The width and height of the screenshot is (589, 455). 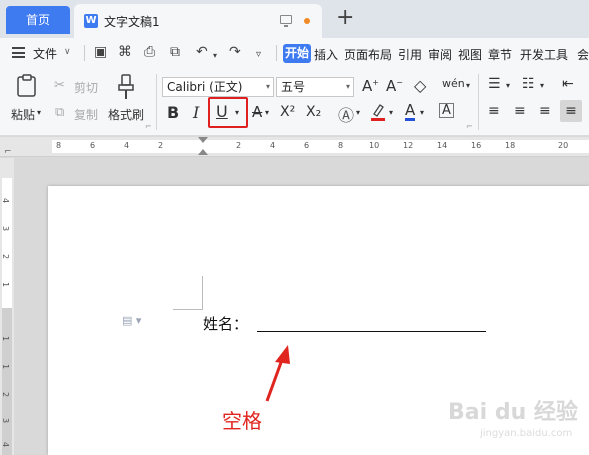 What do you see at coordinates (228, 112) in the screenshot?
I see `underline-highlight-box` at bounding box center [228, 112].